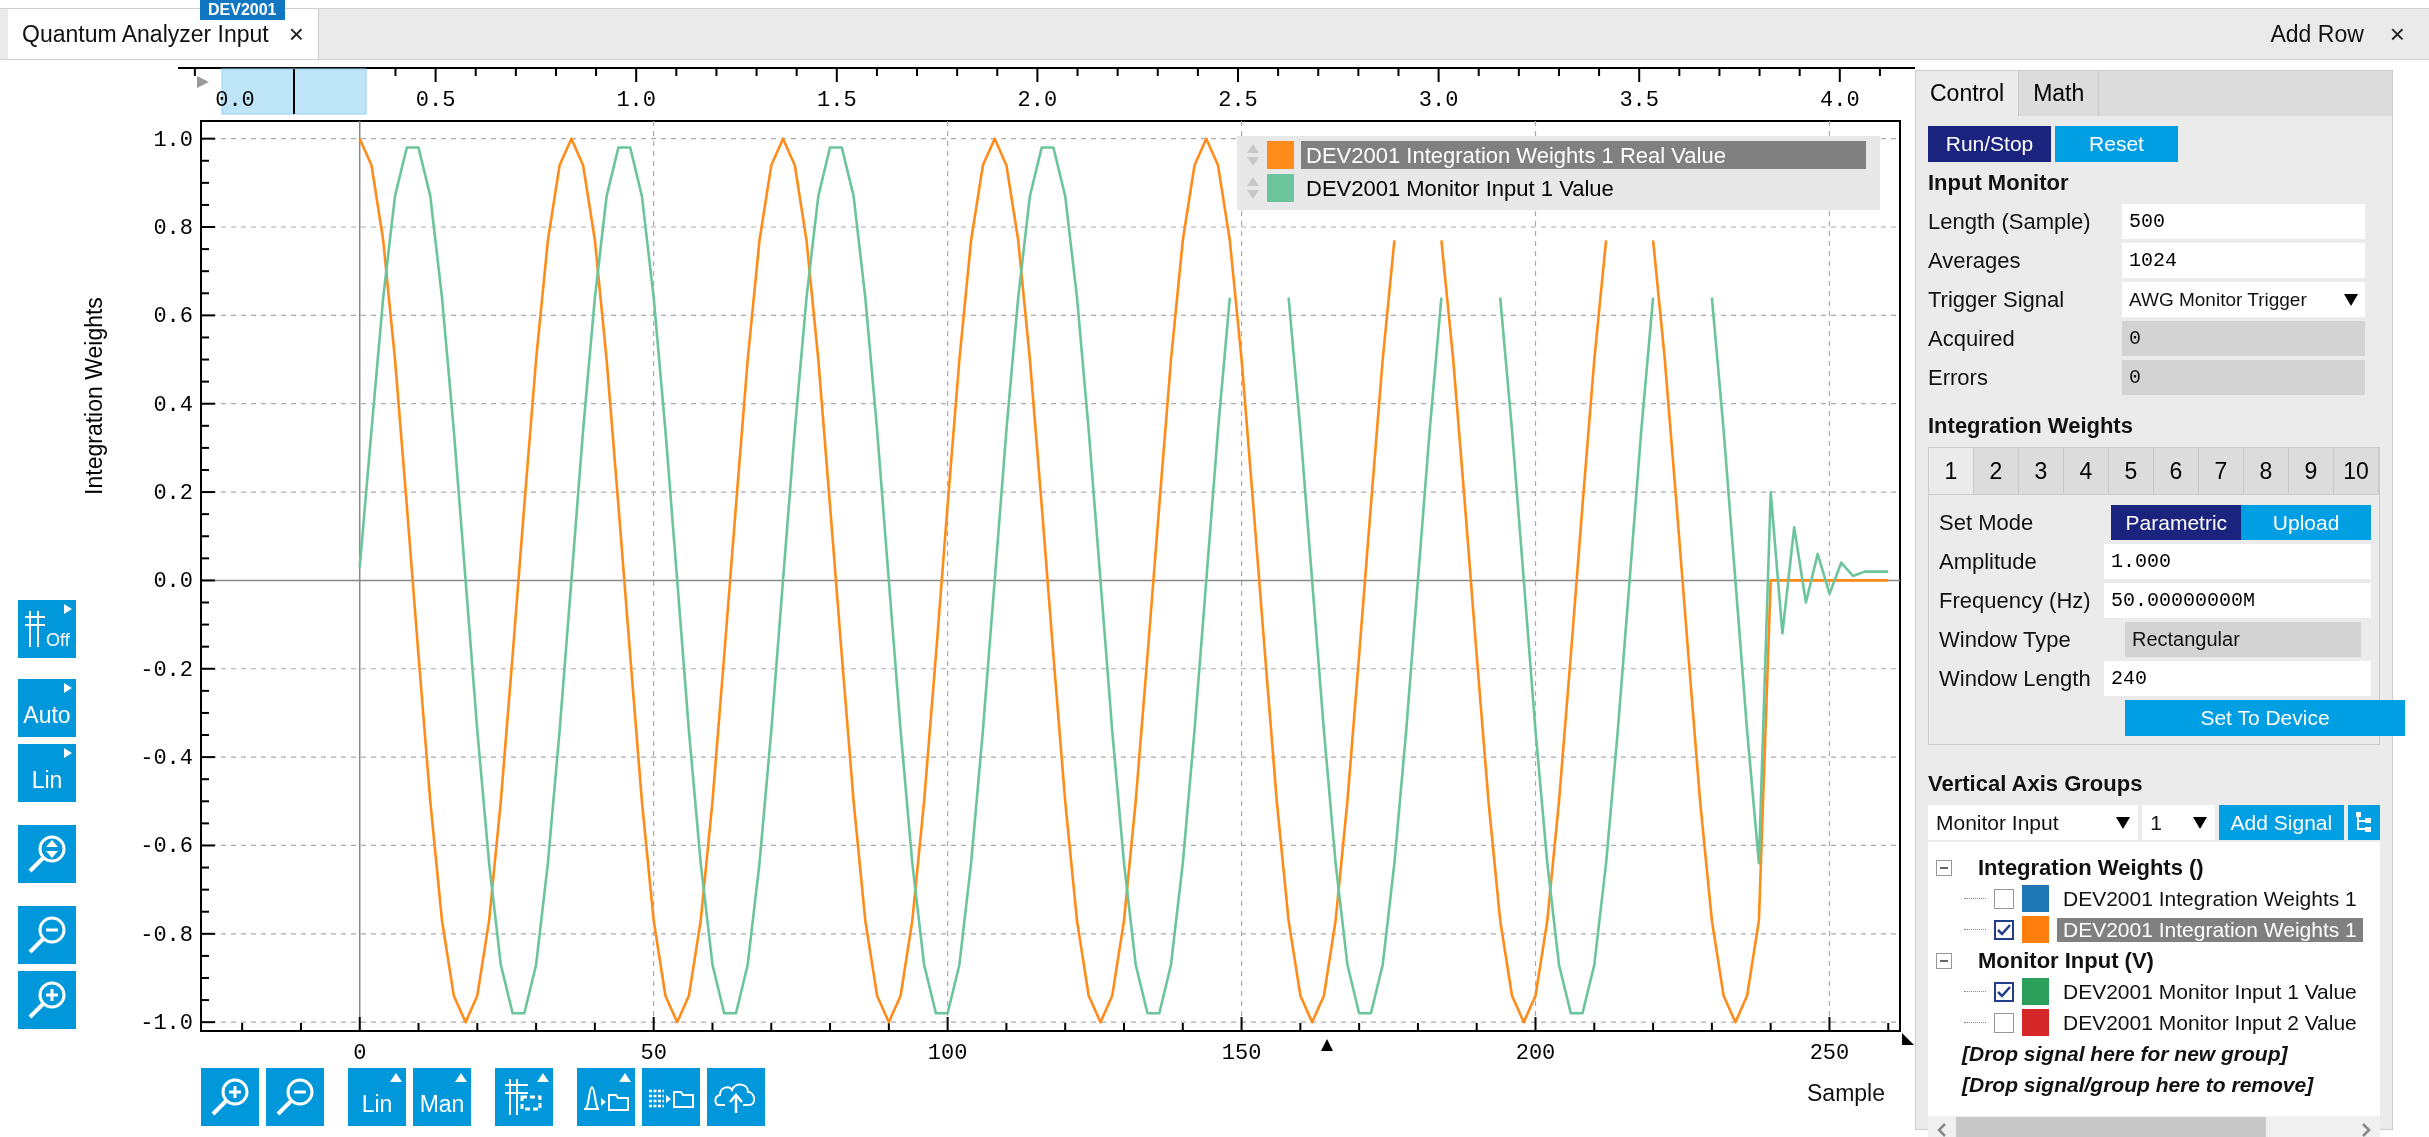 Image resolution: width=2429 pixels, height=1137 pixels. What do you see at coordinates (1972, 338) in the screenshot?
I see `field-label: Acquired` at bounding box center [1972, 338].